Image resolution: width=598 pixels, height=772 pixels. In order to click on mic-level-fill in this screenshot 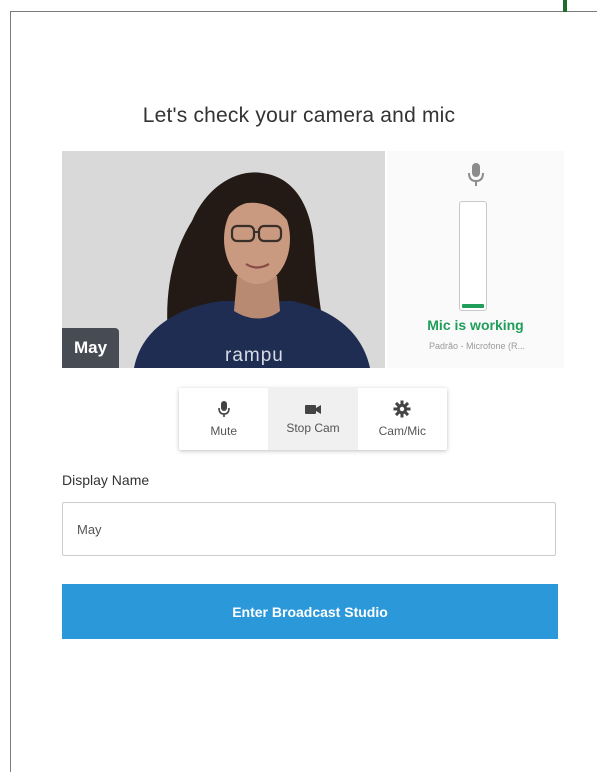, I will do `click(473, 306)`.